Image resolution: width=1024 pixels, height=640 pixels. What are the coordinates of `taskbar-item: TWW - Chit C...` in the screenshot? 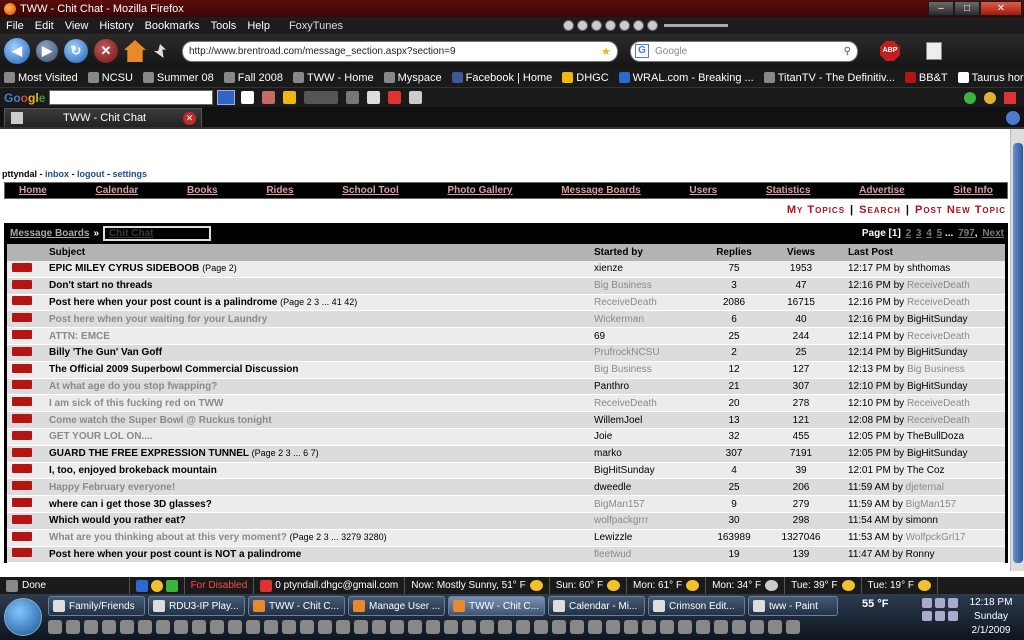 It's located at (296, 606).